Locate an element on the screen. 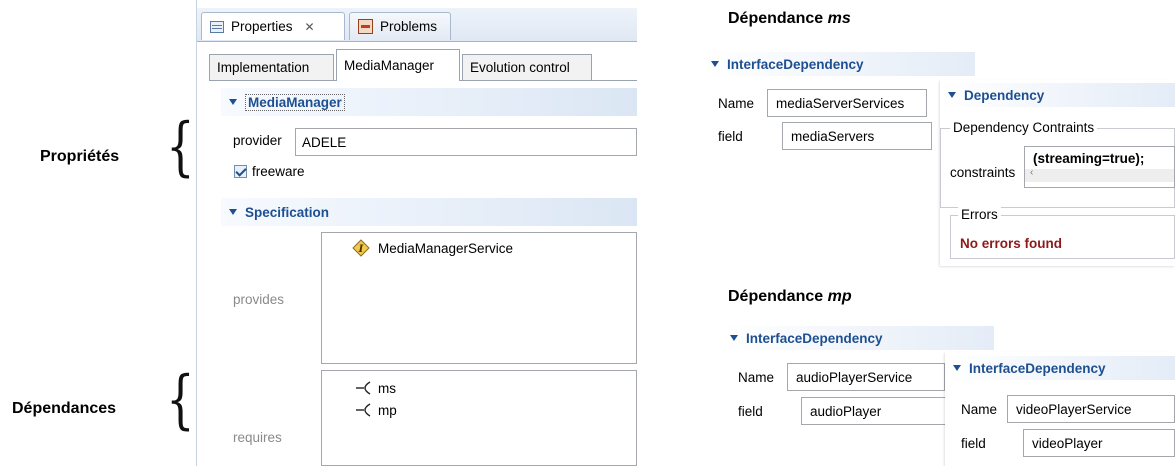  ms-name-field: mediaServerServices is located at coordinates (847, 103).